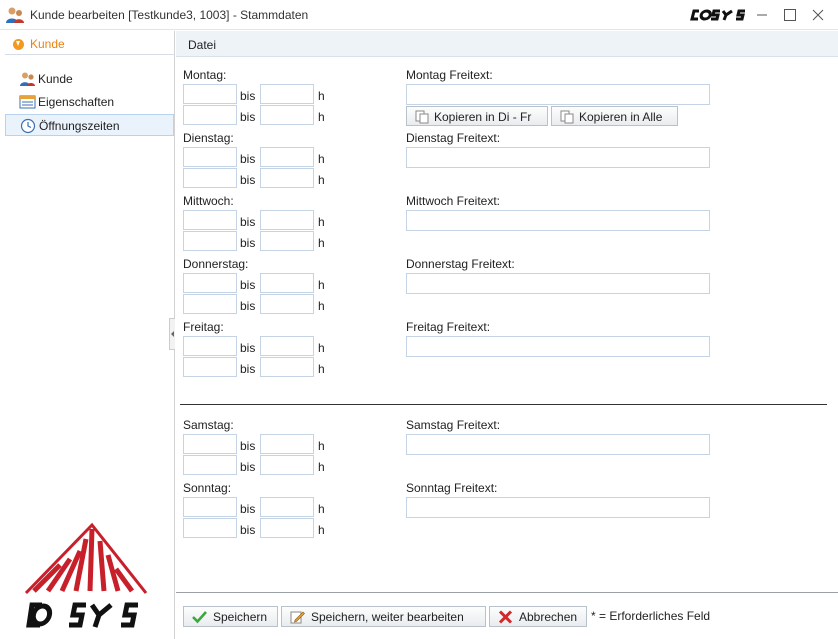 This screenshot has height=639, width=838. What do you see at coordinates (90, 44) in the screenshot?
I see `sidebar-header: Kunde` at bounding box center [90, 44].